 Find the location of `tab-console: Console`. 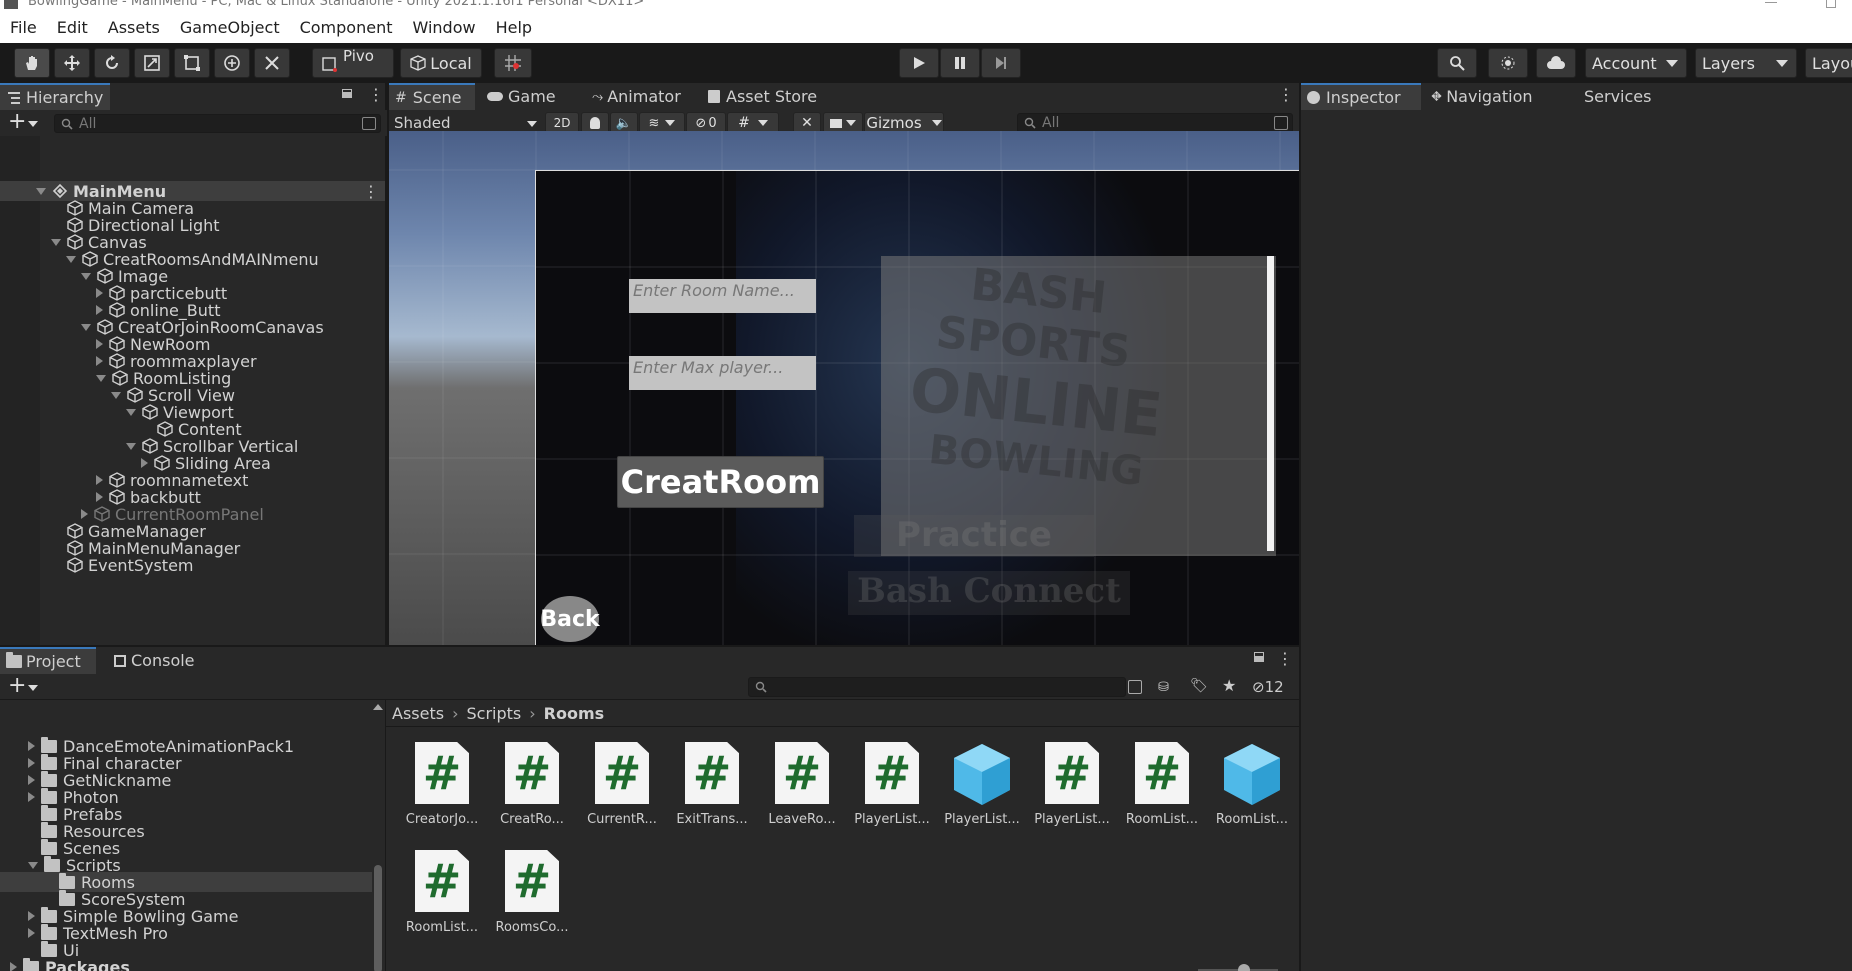

tab-console: Console is located at coordinates (158, 660).